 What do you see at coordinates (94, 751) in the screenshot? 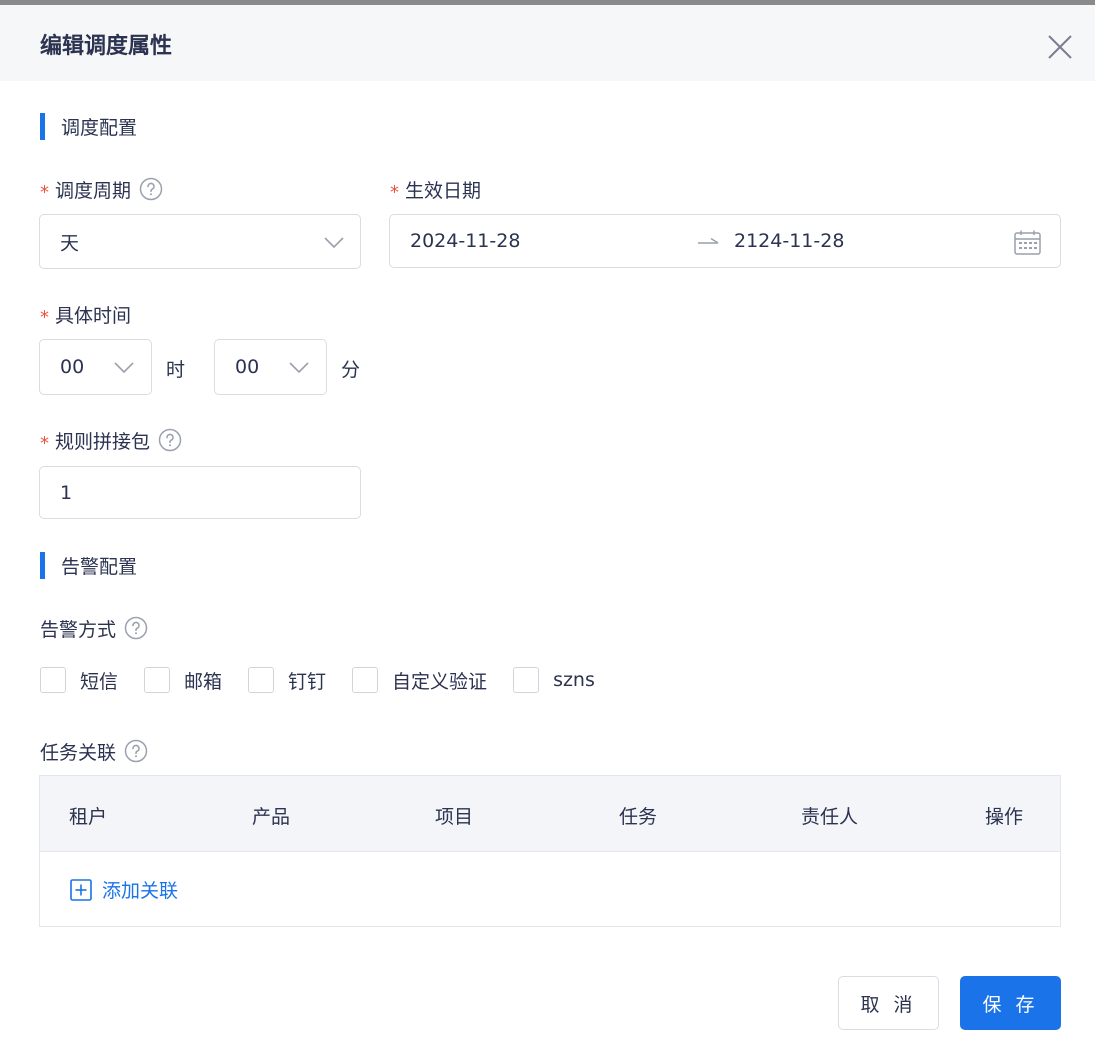
I see `task-link-label: 任务关联` at bounding box center [94, 751].